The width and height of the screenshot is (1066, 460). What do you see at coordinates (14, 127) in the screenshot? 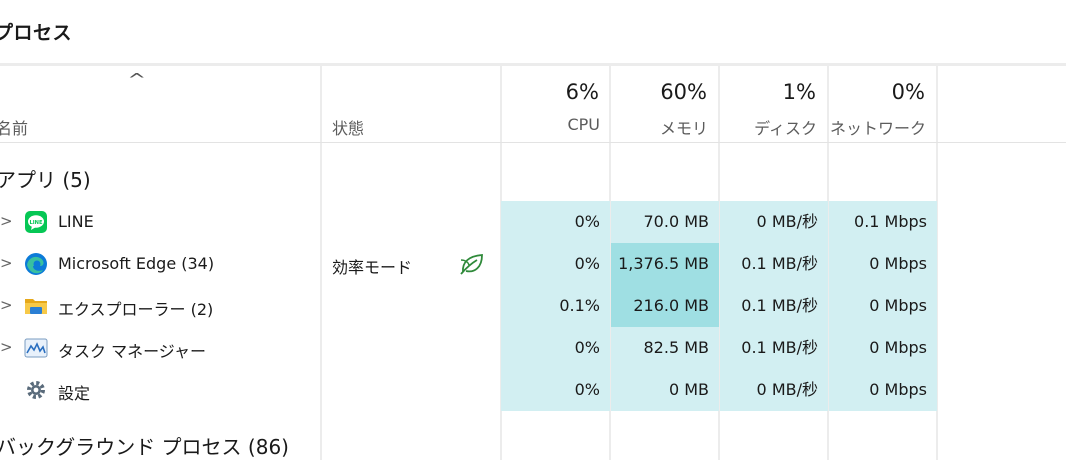
I see `column-header-name: 名前` at bounding box center [14, 127].